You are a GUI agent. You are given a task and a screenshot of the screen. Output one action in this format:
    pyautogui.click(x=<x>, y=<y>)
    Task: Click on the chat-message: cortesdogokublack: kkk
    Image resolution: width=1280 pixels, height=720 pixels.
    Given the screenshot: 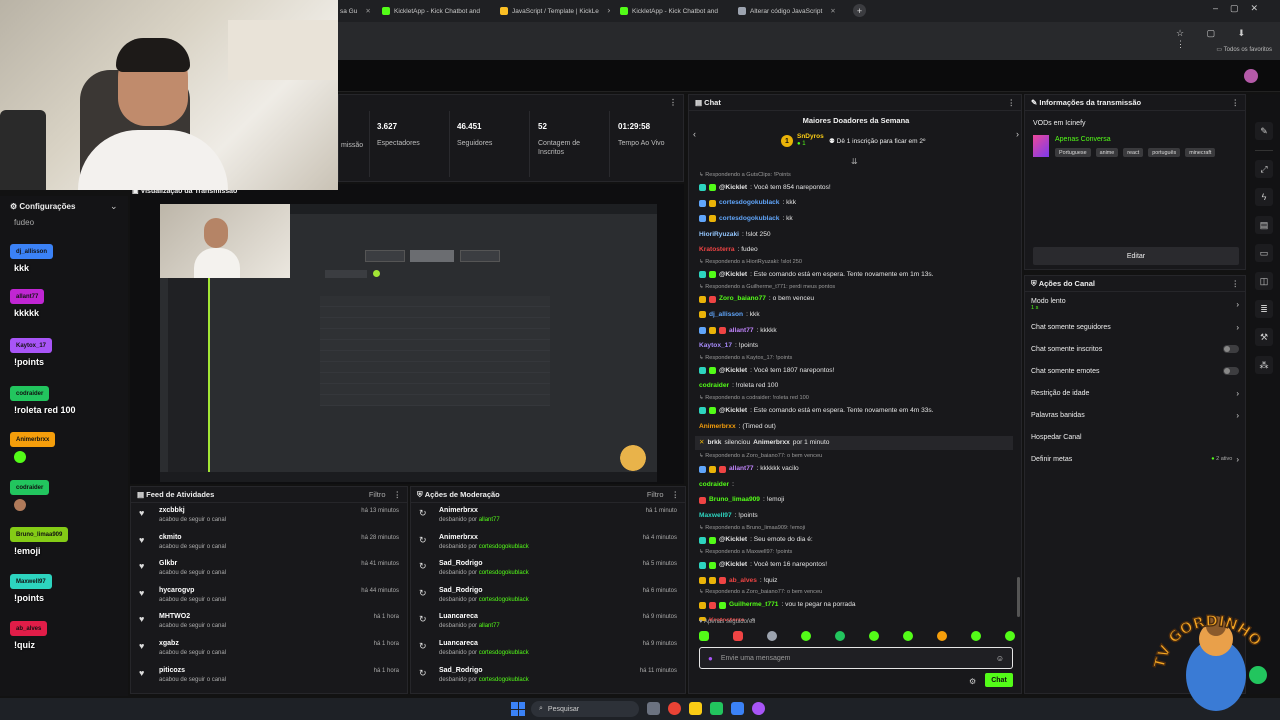 What is the action you would take?
    pyautogui.click(x=854, y=204)
    